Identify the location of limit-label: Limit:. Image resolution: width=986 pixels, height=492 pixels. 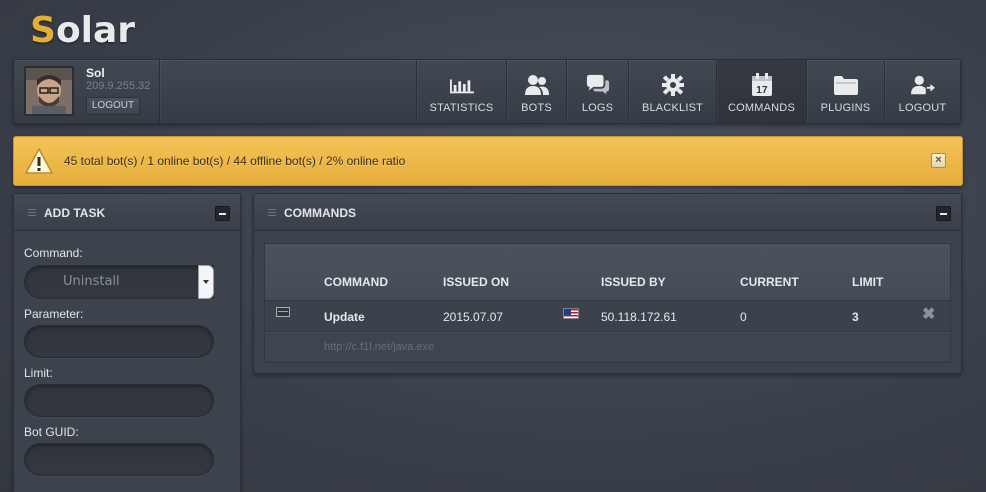
(38, 373).